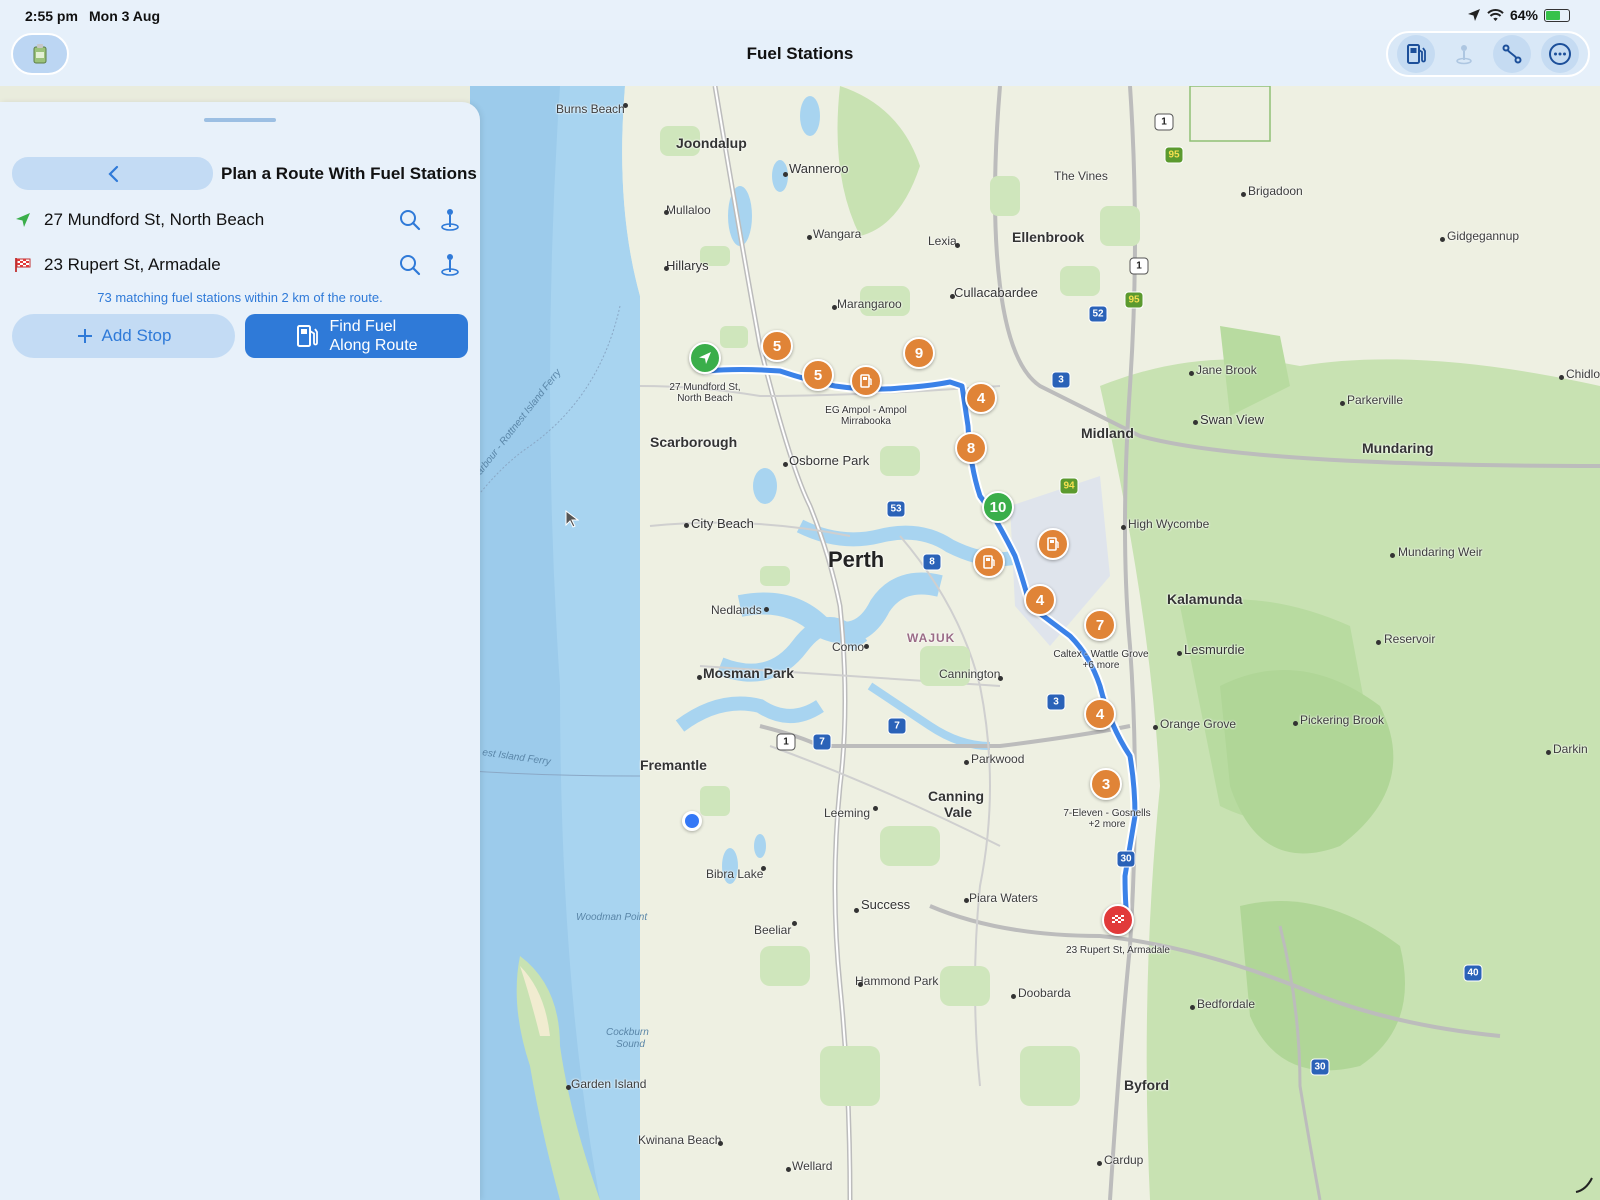 The height and width of the screenshot is (1200, 1600). I want to click on place-ellenbrook: Ellenbrook, so click(1048, 237).